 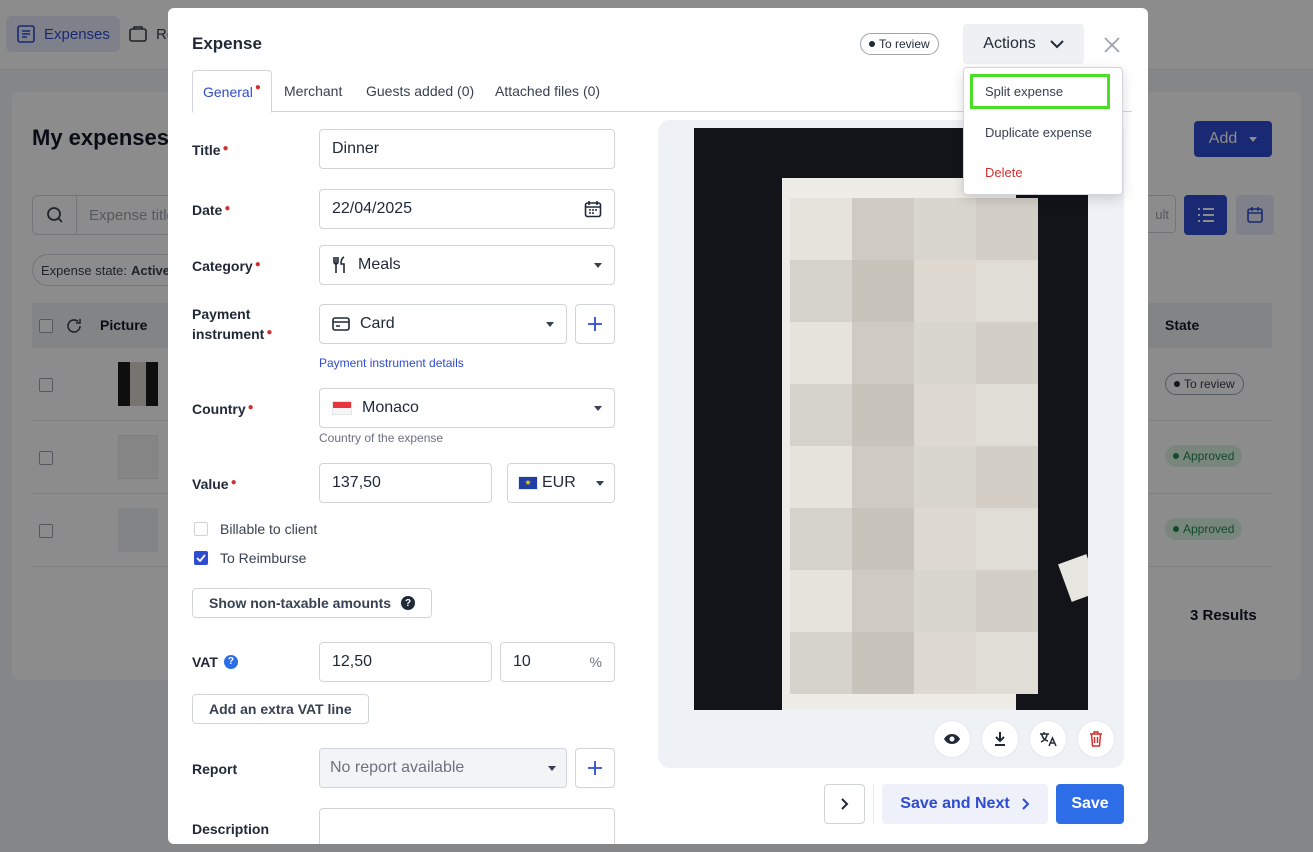 I want to click on add-payment-instrument-button, so click(x=595, y=324).